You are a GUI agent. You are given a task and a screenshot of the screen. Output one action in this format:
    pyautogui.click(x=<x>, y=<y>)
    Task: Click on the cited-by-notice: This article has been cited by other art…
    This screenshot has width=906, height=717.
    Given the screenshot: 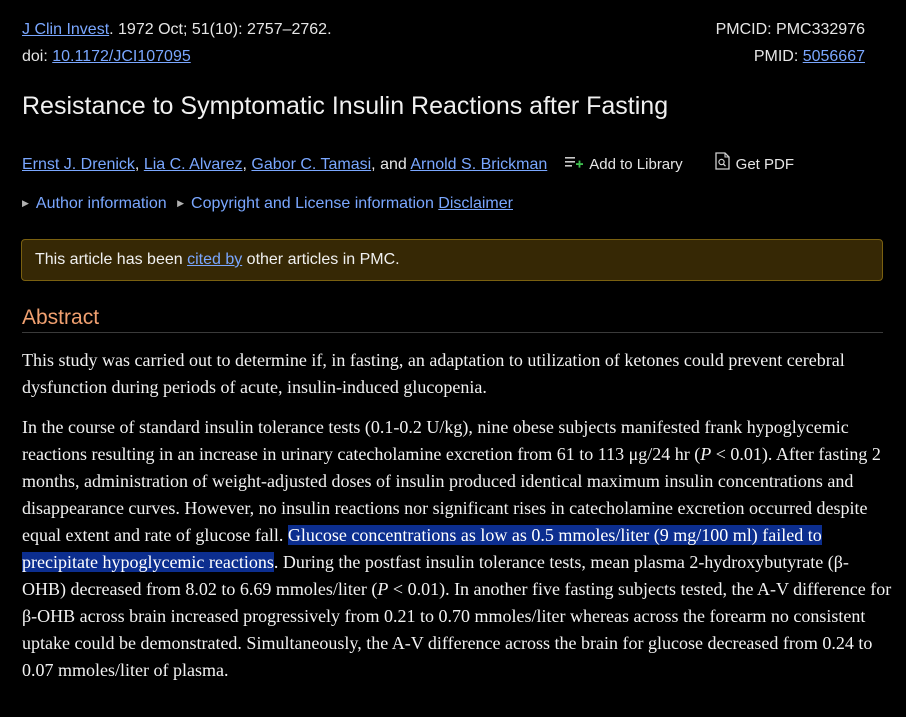 What is the action you would take?
    pyautogui.click(x=452, y=260)
    